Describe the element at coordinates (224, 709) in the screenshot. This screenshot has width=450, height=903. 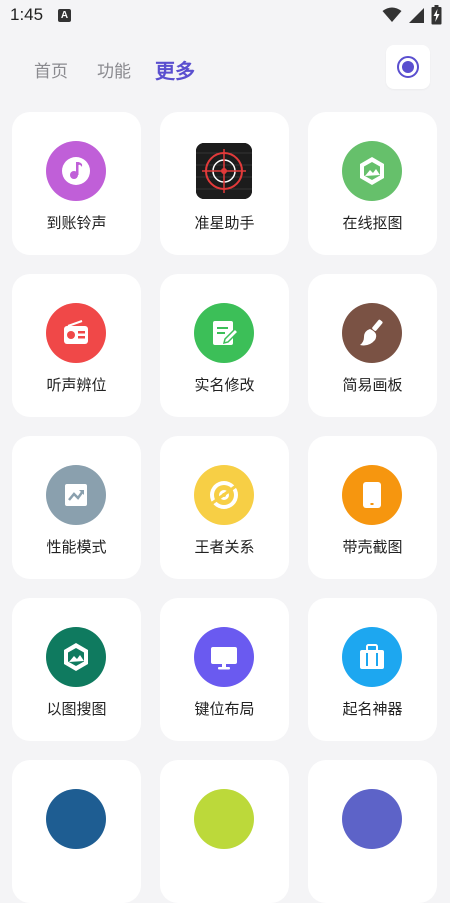
I see `tool-label: 键位布局` at that location.